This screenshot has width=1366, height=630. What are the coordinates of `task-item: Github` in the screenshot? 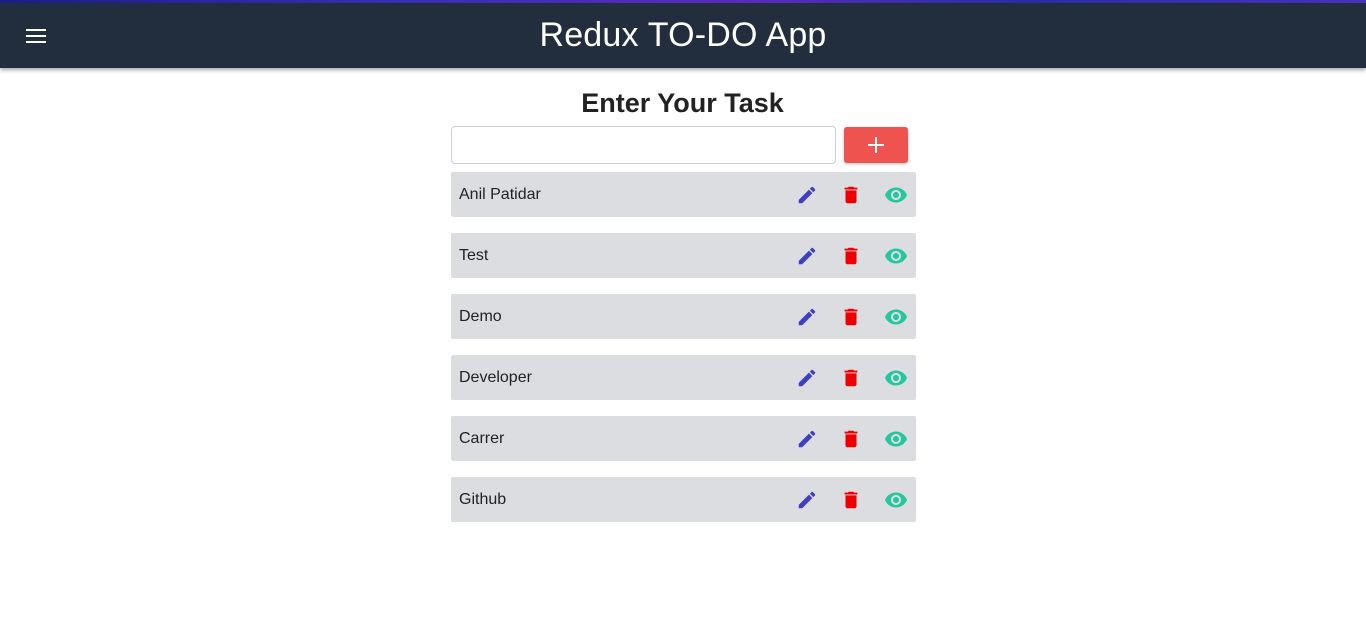 It's located at (683, 499).